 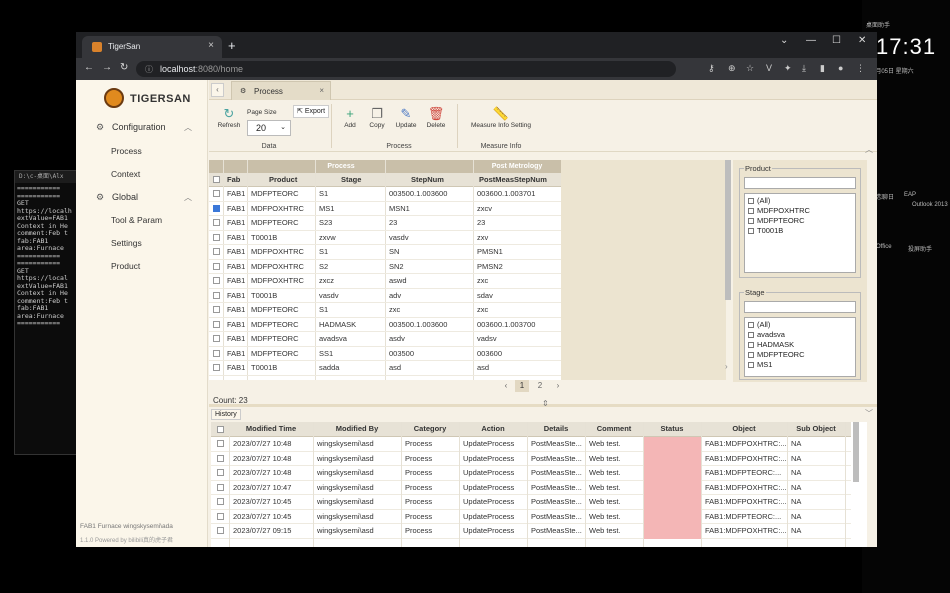 What do you see at coordinates (750, 68) in the screenshot?
I see `bookmark-star-icon: ☆` at bounding box center [750, 68].